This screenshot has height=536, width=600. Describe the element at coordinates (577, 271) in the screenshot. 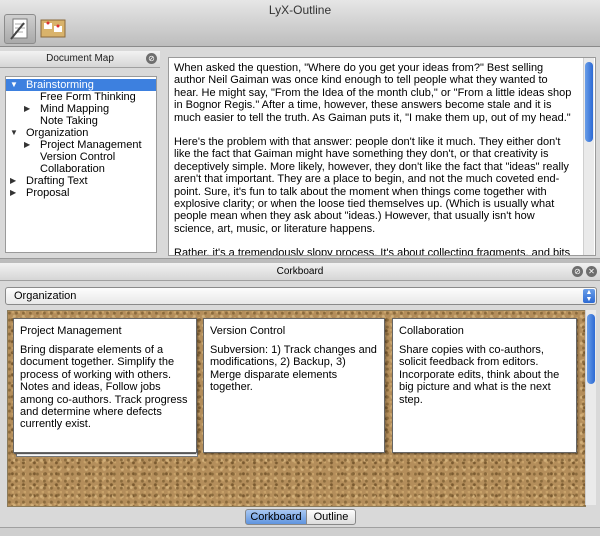

I see `corkboard-detach-icon: ⊘` at that location.